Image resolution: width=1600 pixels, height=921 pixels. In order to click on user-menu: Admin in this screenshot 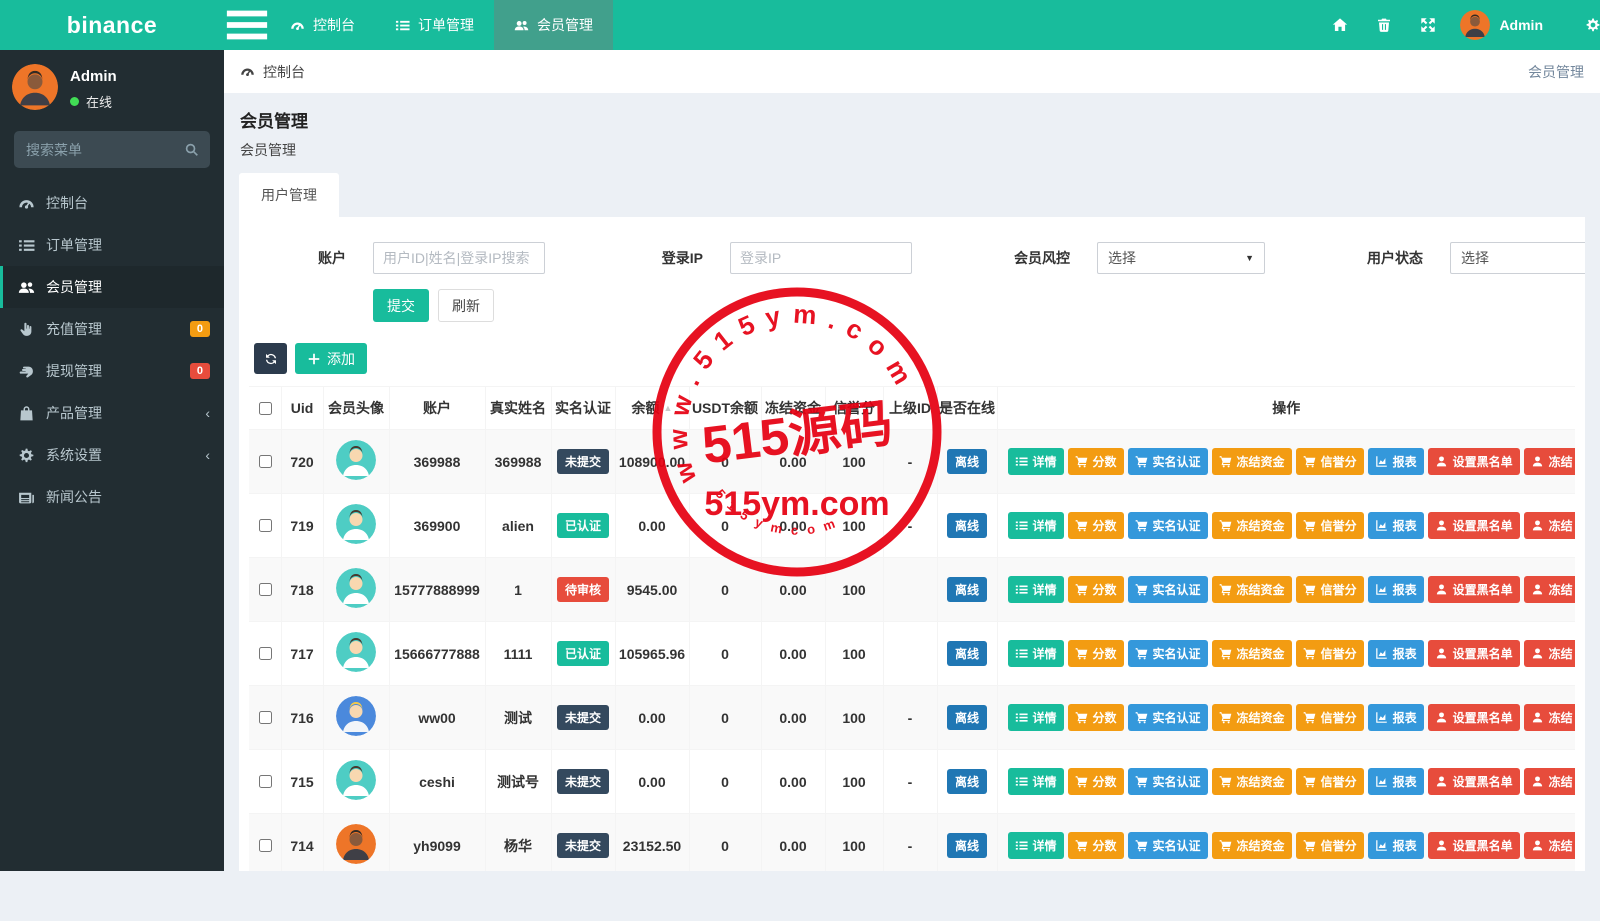, I will do `click(1501, 25)`.